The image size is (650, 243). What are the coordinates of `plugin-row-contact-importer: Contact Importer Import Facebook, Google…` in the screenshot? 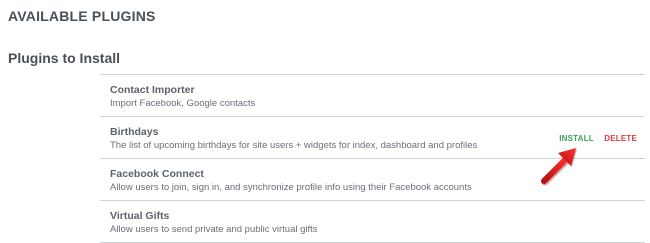 It's located at (372, 96).